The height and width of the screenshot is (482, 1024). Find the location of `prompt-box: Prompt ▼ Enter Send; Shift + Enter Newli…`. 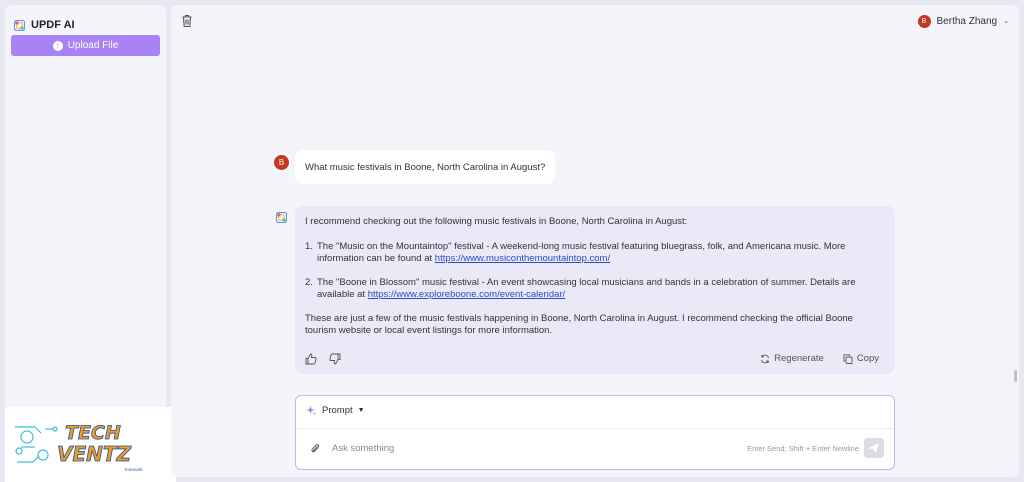

prompt-box: Prompt ▼ Enter Send; Shift + Enter Newli… is located at coordinates (595, 432).